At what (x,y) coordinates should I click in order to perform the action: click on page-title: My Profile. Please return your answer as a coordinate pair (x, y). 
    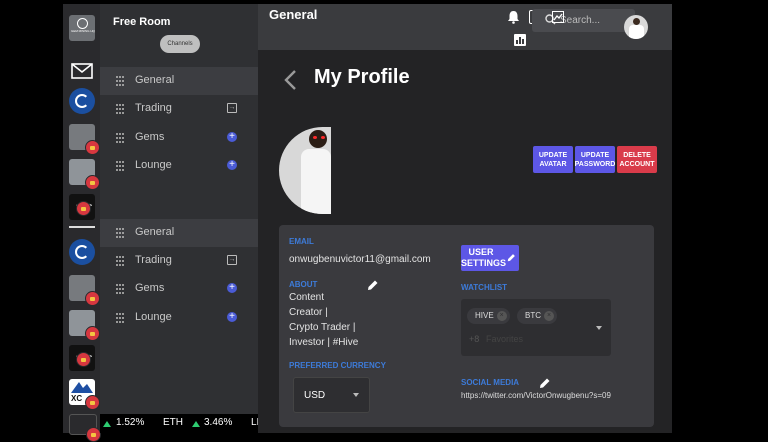
    Looking at the image, I should click on (362, 77).